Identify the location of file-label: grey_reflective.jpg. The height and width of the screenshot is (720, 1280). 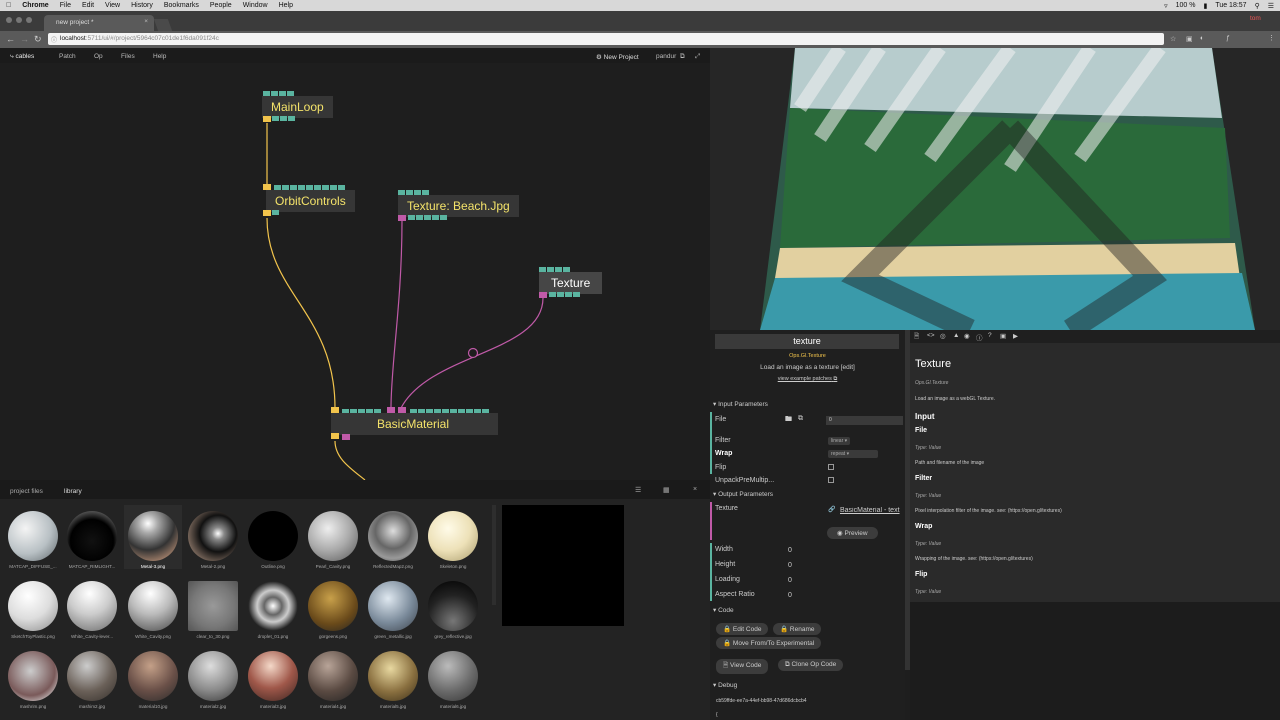
(453, 636).